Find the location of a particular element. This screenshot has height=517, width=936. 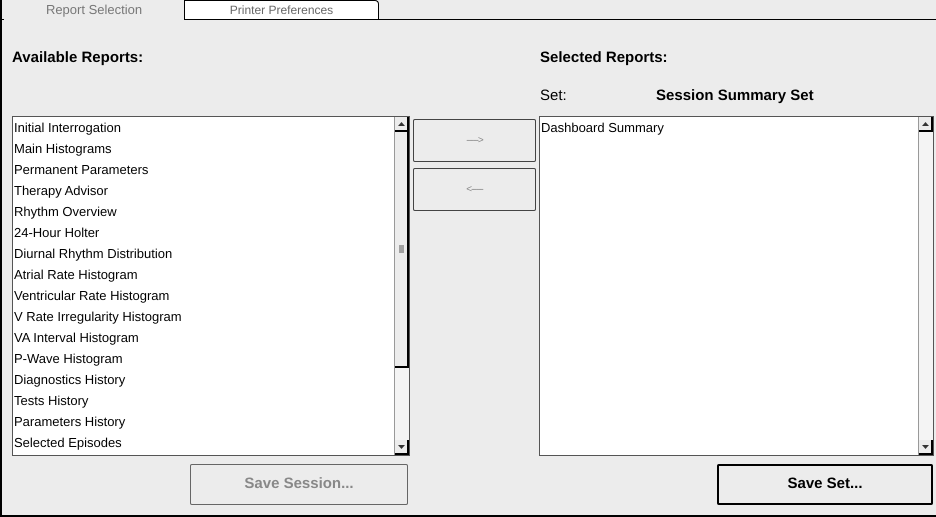

list-item: 24-Hour Holter is located at coordinates (203, 232).